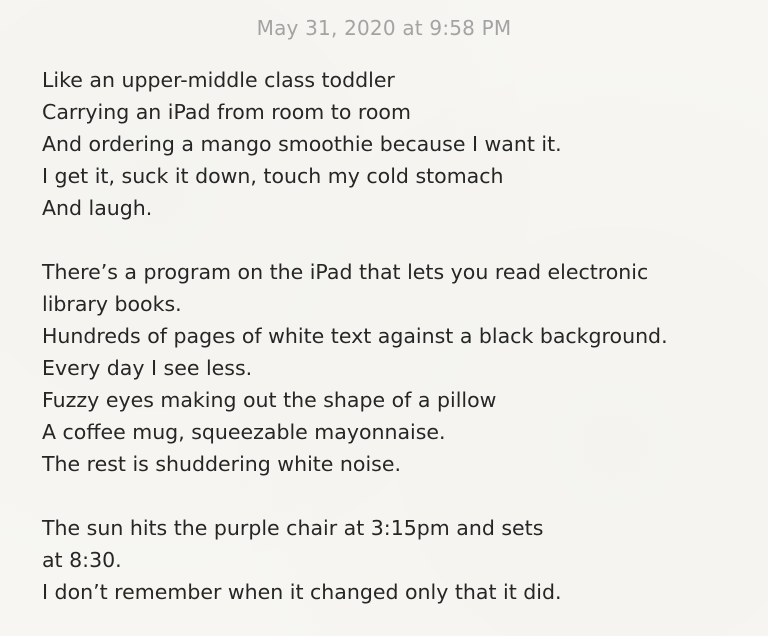 This screenshot has height=636, width=768. I want to click on note-timestamp: May 31, 2020 at 9:58 PM, so click(384, 28).